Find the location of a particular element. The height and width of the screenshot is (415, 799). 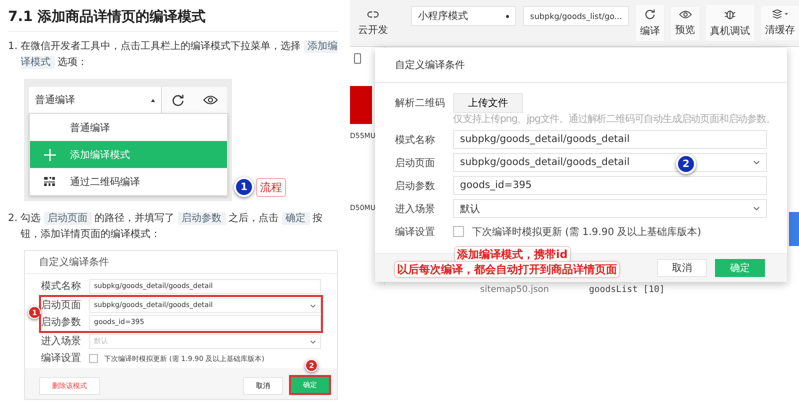

compile-mode-select: 普通编译 is located at coordinates (95, 100).